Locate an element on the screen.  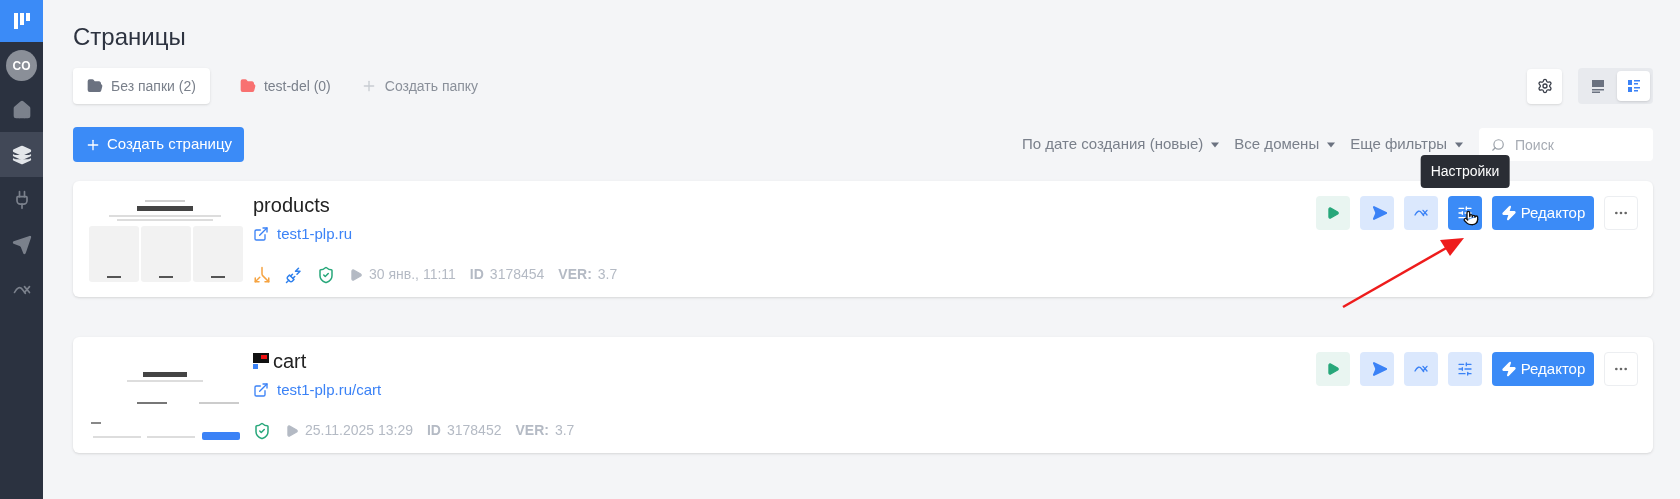
search-field: Поиск is located at coordinates (1566, 144).